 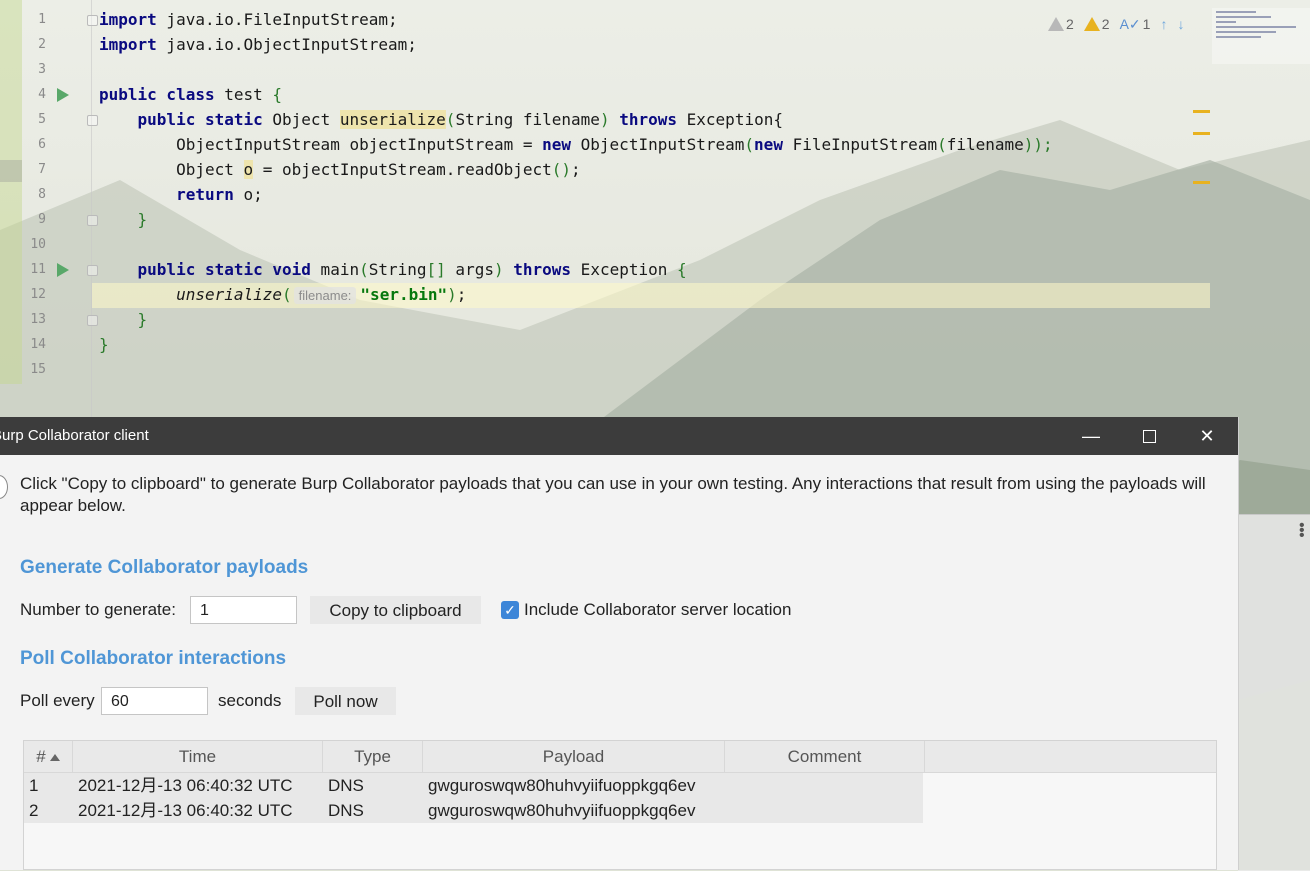 I want to click on line-number: 13, so click(x=38, y=319).